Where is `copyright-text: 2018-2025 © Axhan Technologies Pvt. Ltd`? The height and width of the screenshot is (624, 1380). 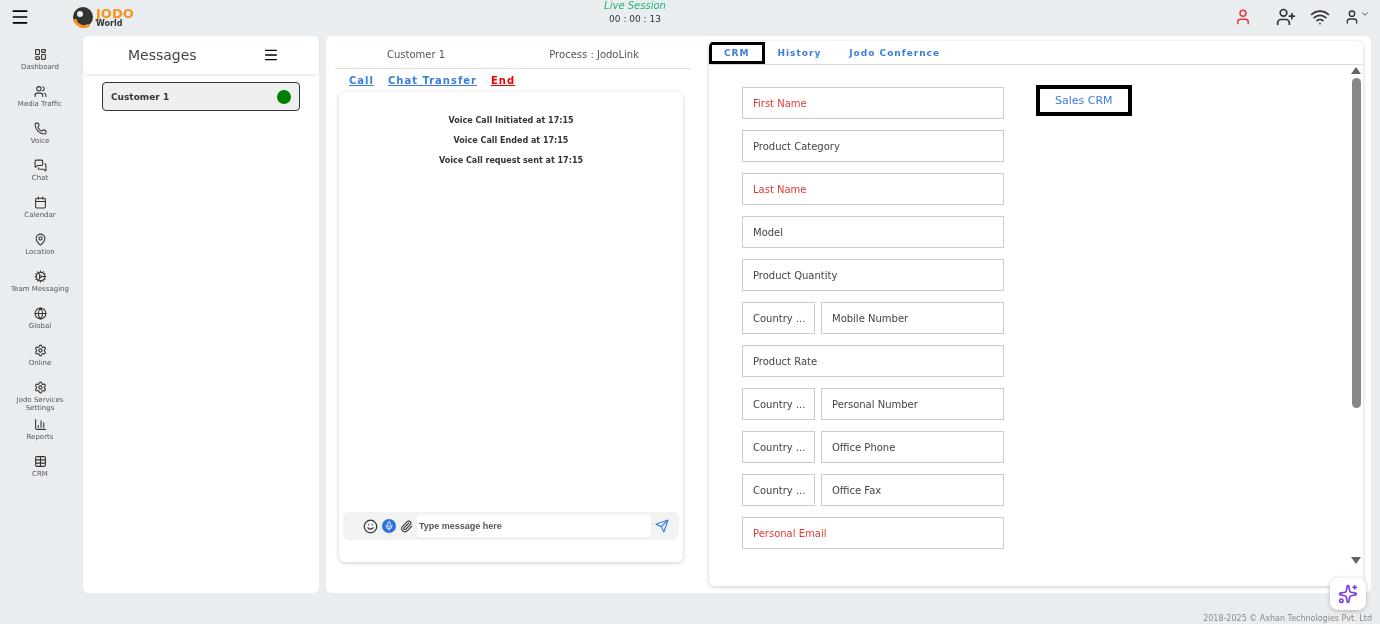
copyright-text: 2018-2025 © Axhan Technologies Pvt. Ltd is located at coordinates (1287, 619).